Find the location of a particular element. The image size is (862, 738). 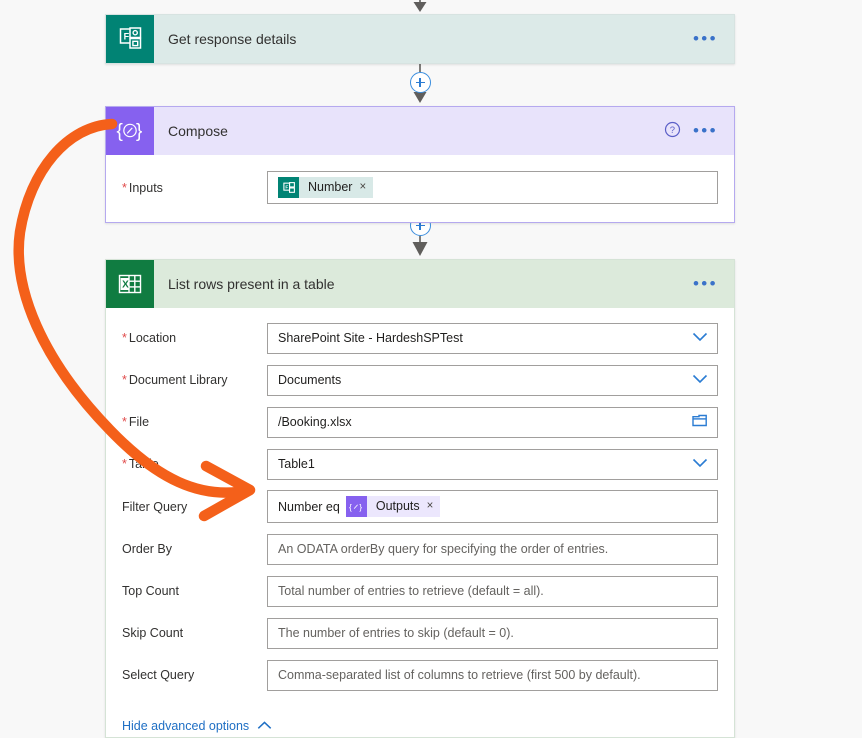

card-title: List rows present in a table is located at coordinates (251, 284).